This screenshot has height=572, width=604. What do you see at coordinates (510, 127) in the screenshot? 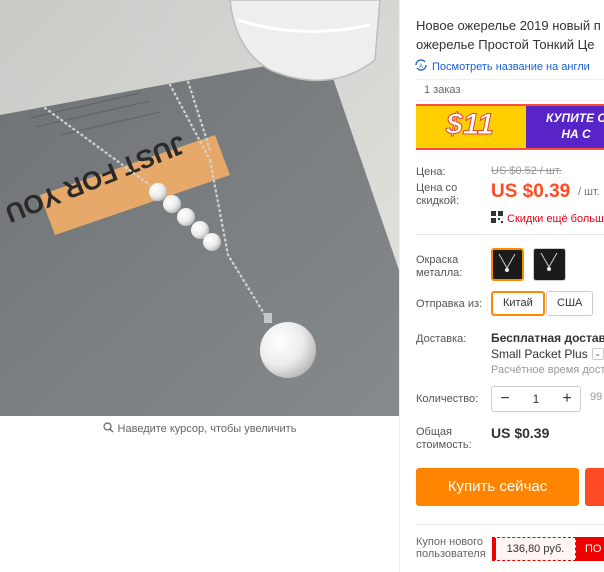
I see `promo-banner: $11 КУПИТЕ С НА С` at bounding box center [510, 127].